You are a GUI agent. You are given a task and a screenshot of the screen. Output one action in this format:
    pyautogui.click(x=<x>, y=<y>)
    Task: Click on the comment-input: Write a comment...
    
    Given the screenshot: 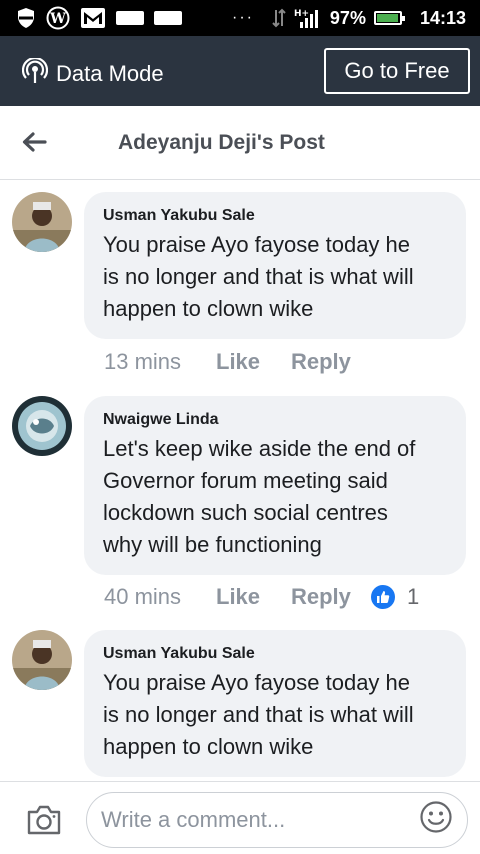 What is the action you would take?
    pyautogui.click(x=277, y=820)
    